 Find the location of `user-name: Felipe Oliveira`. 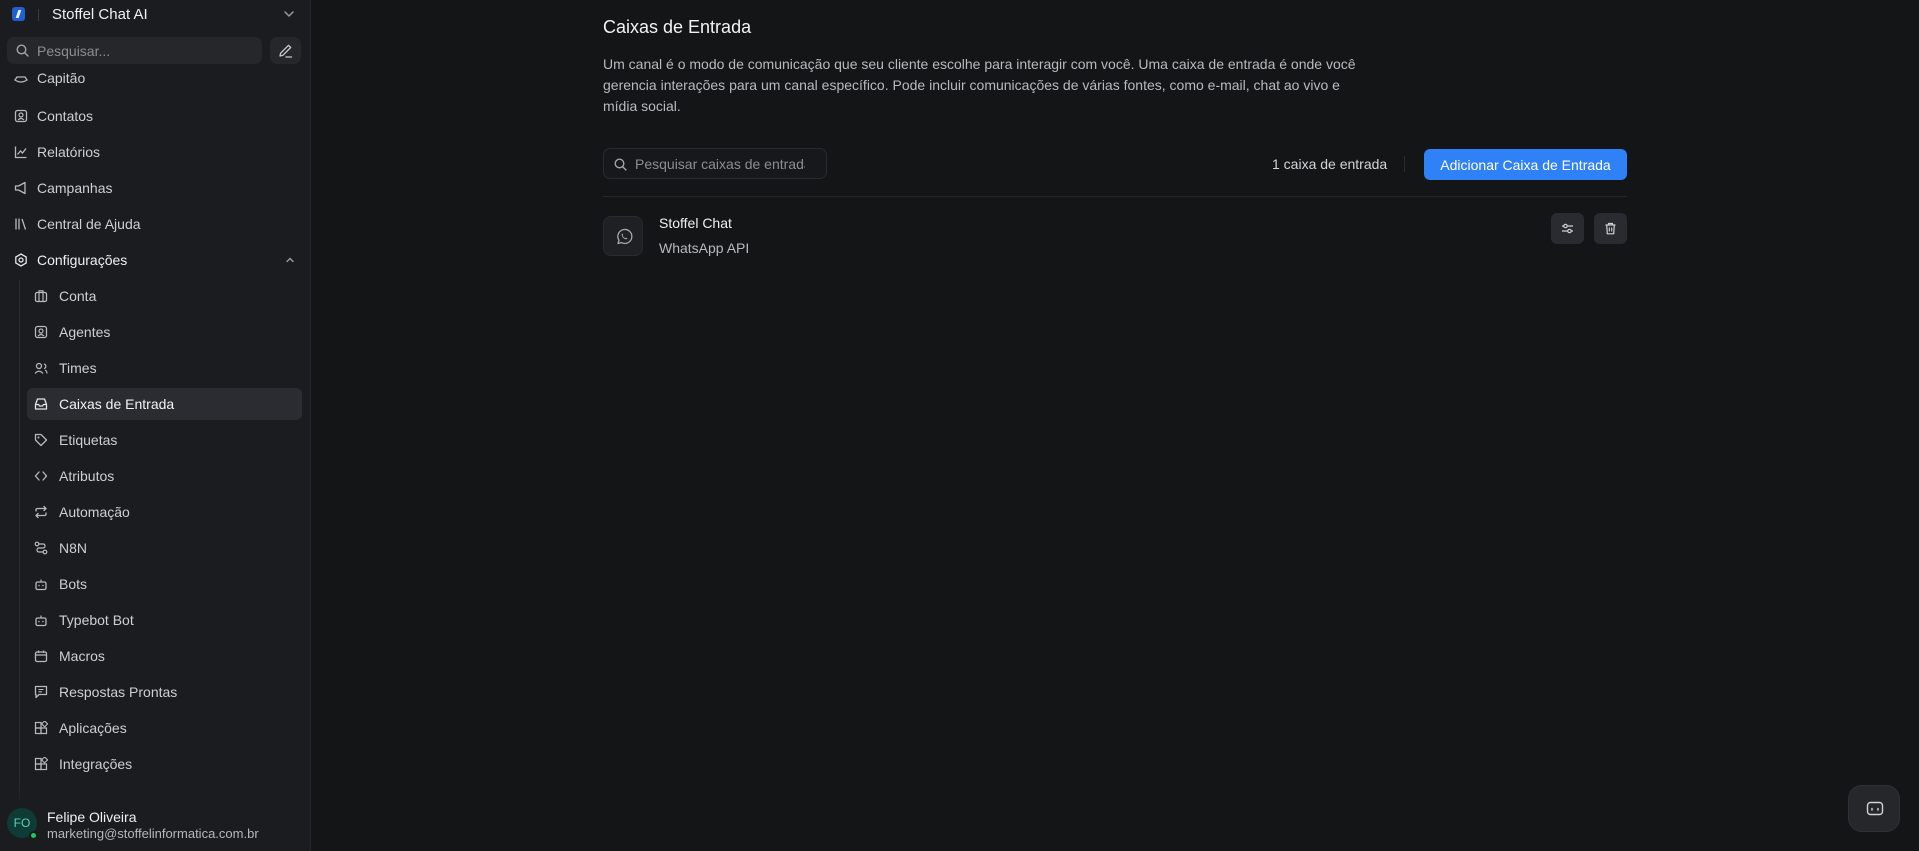

user-name: Felipe Oliveira is located at coordinates (92, 817).